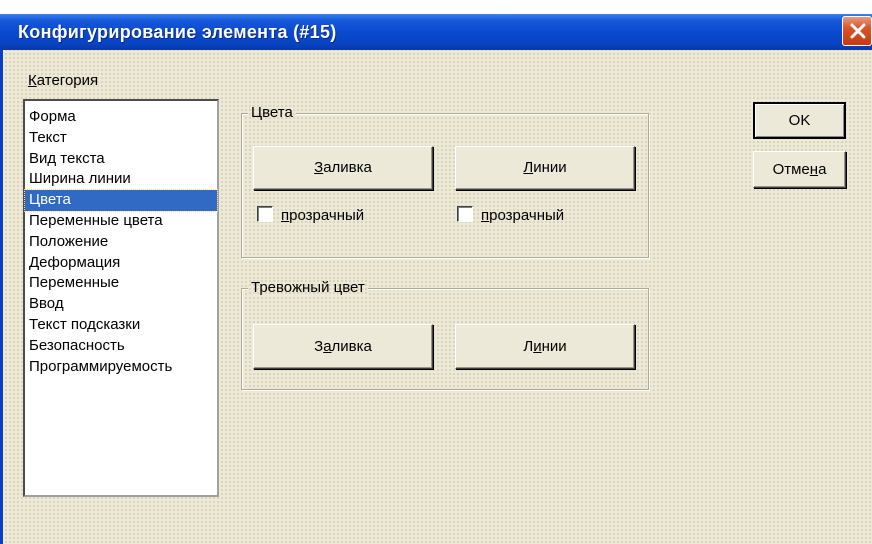 The width and height of the screenshot is (872, 544). What do you see at coordinates (63, 80) in the screenshot?
I see `category-label: Категория` at bounding box center [63, 80].